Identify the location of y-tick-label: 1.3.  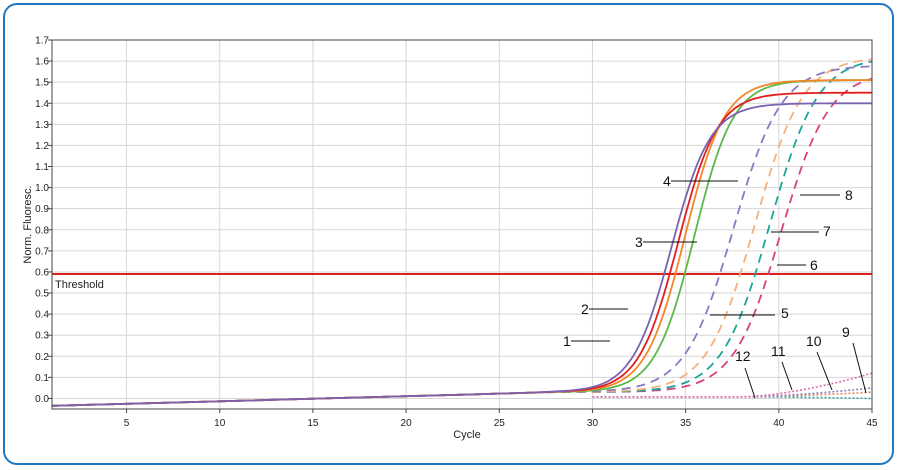
(42, 125).